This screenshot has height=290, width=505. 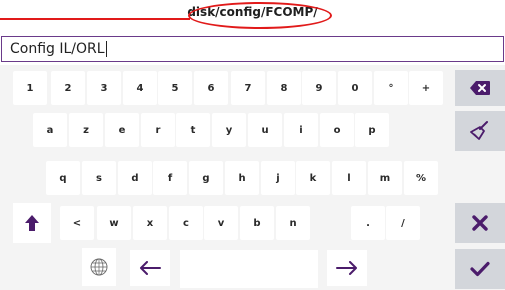 I want to click on key-x: x, so click(x=150, y=223).